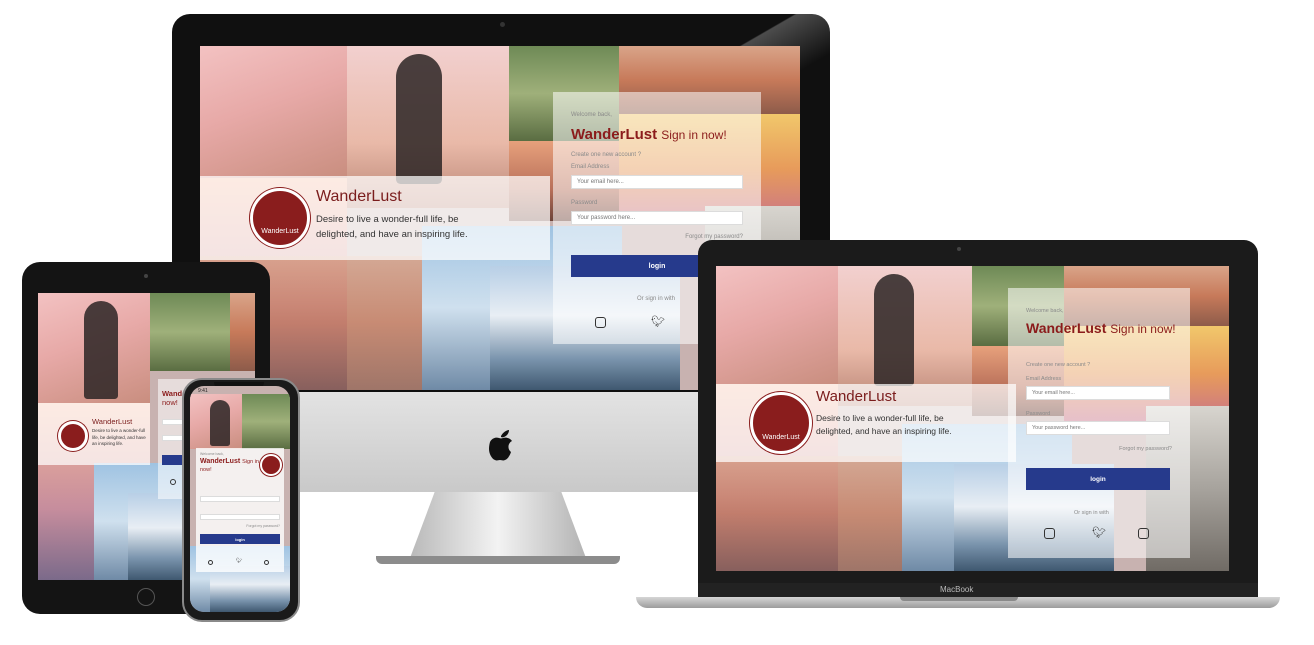 This screenshot has width=1314, height=645. Describe the element at coordinates (203, 391) in the screenshot. I see `status-time: 9:41` at that location.